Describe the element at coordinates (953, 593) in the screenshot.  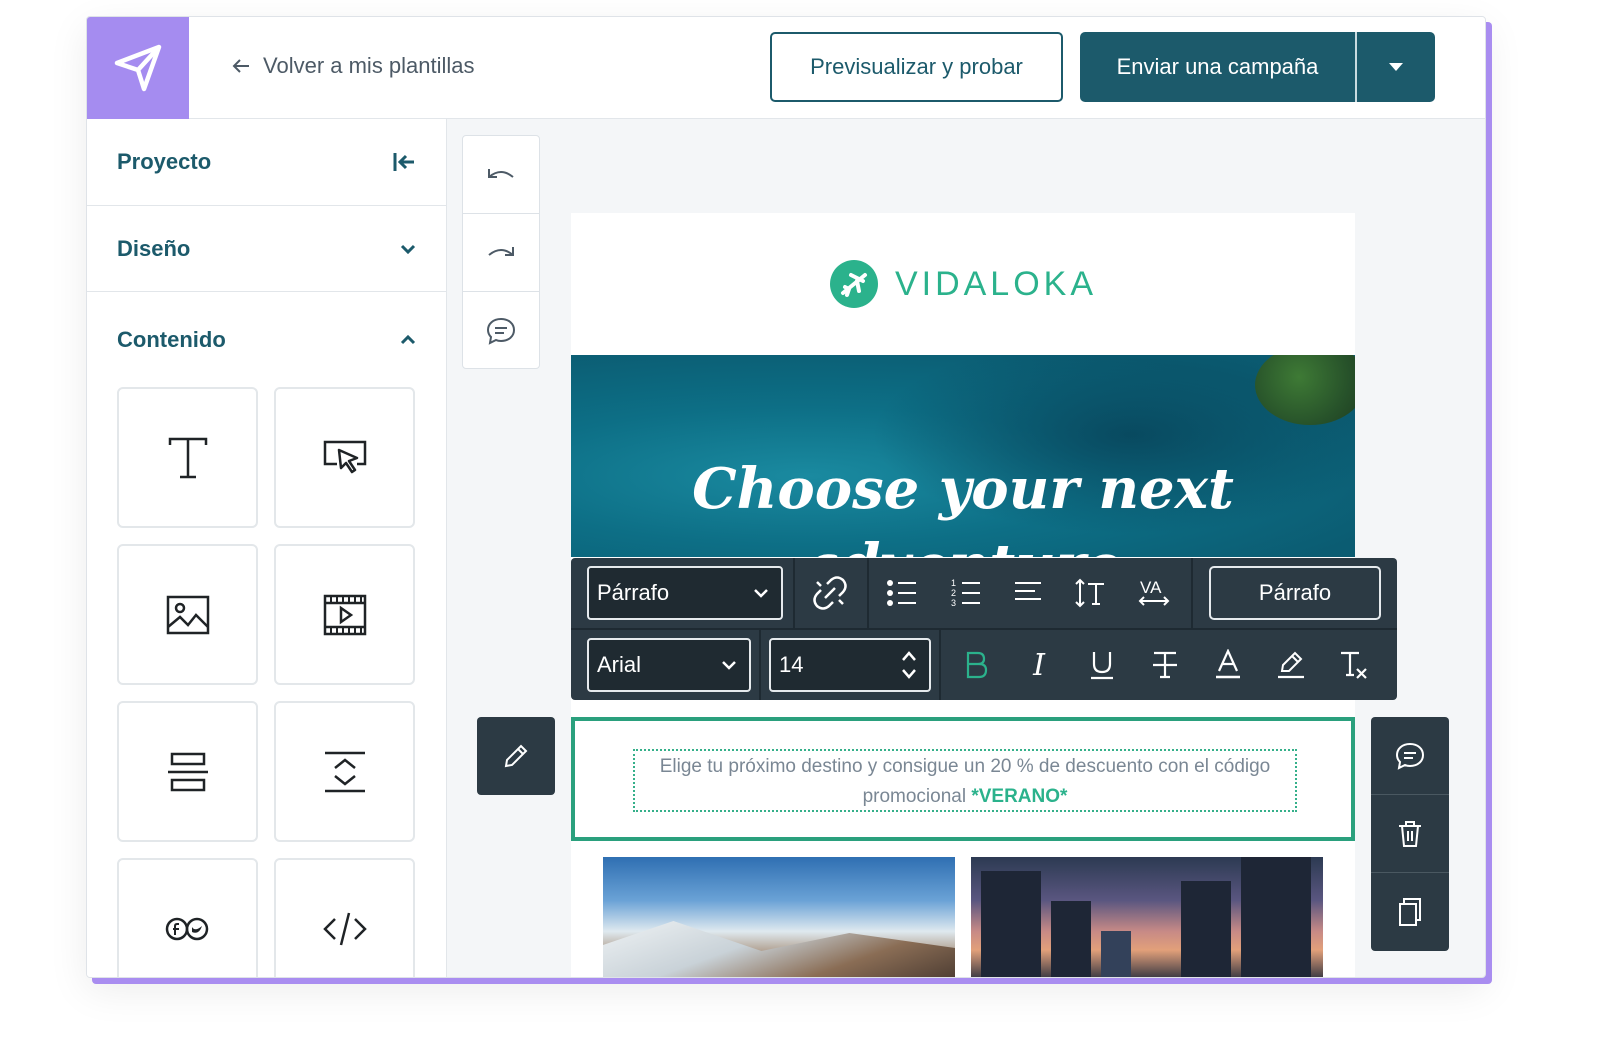
I see `svg-text: 2` at that location.